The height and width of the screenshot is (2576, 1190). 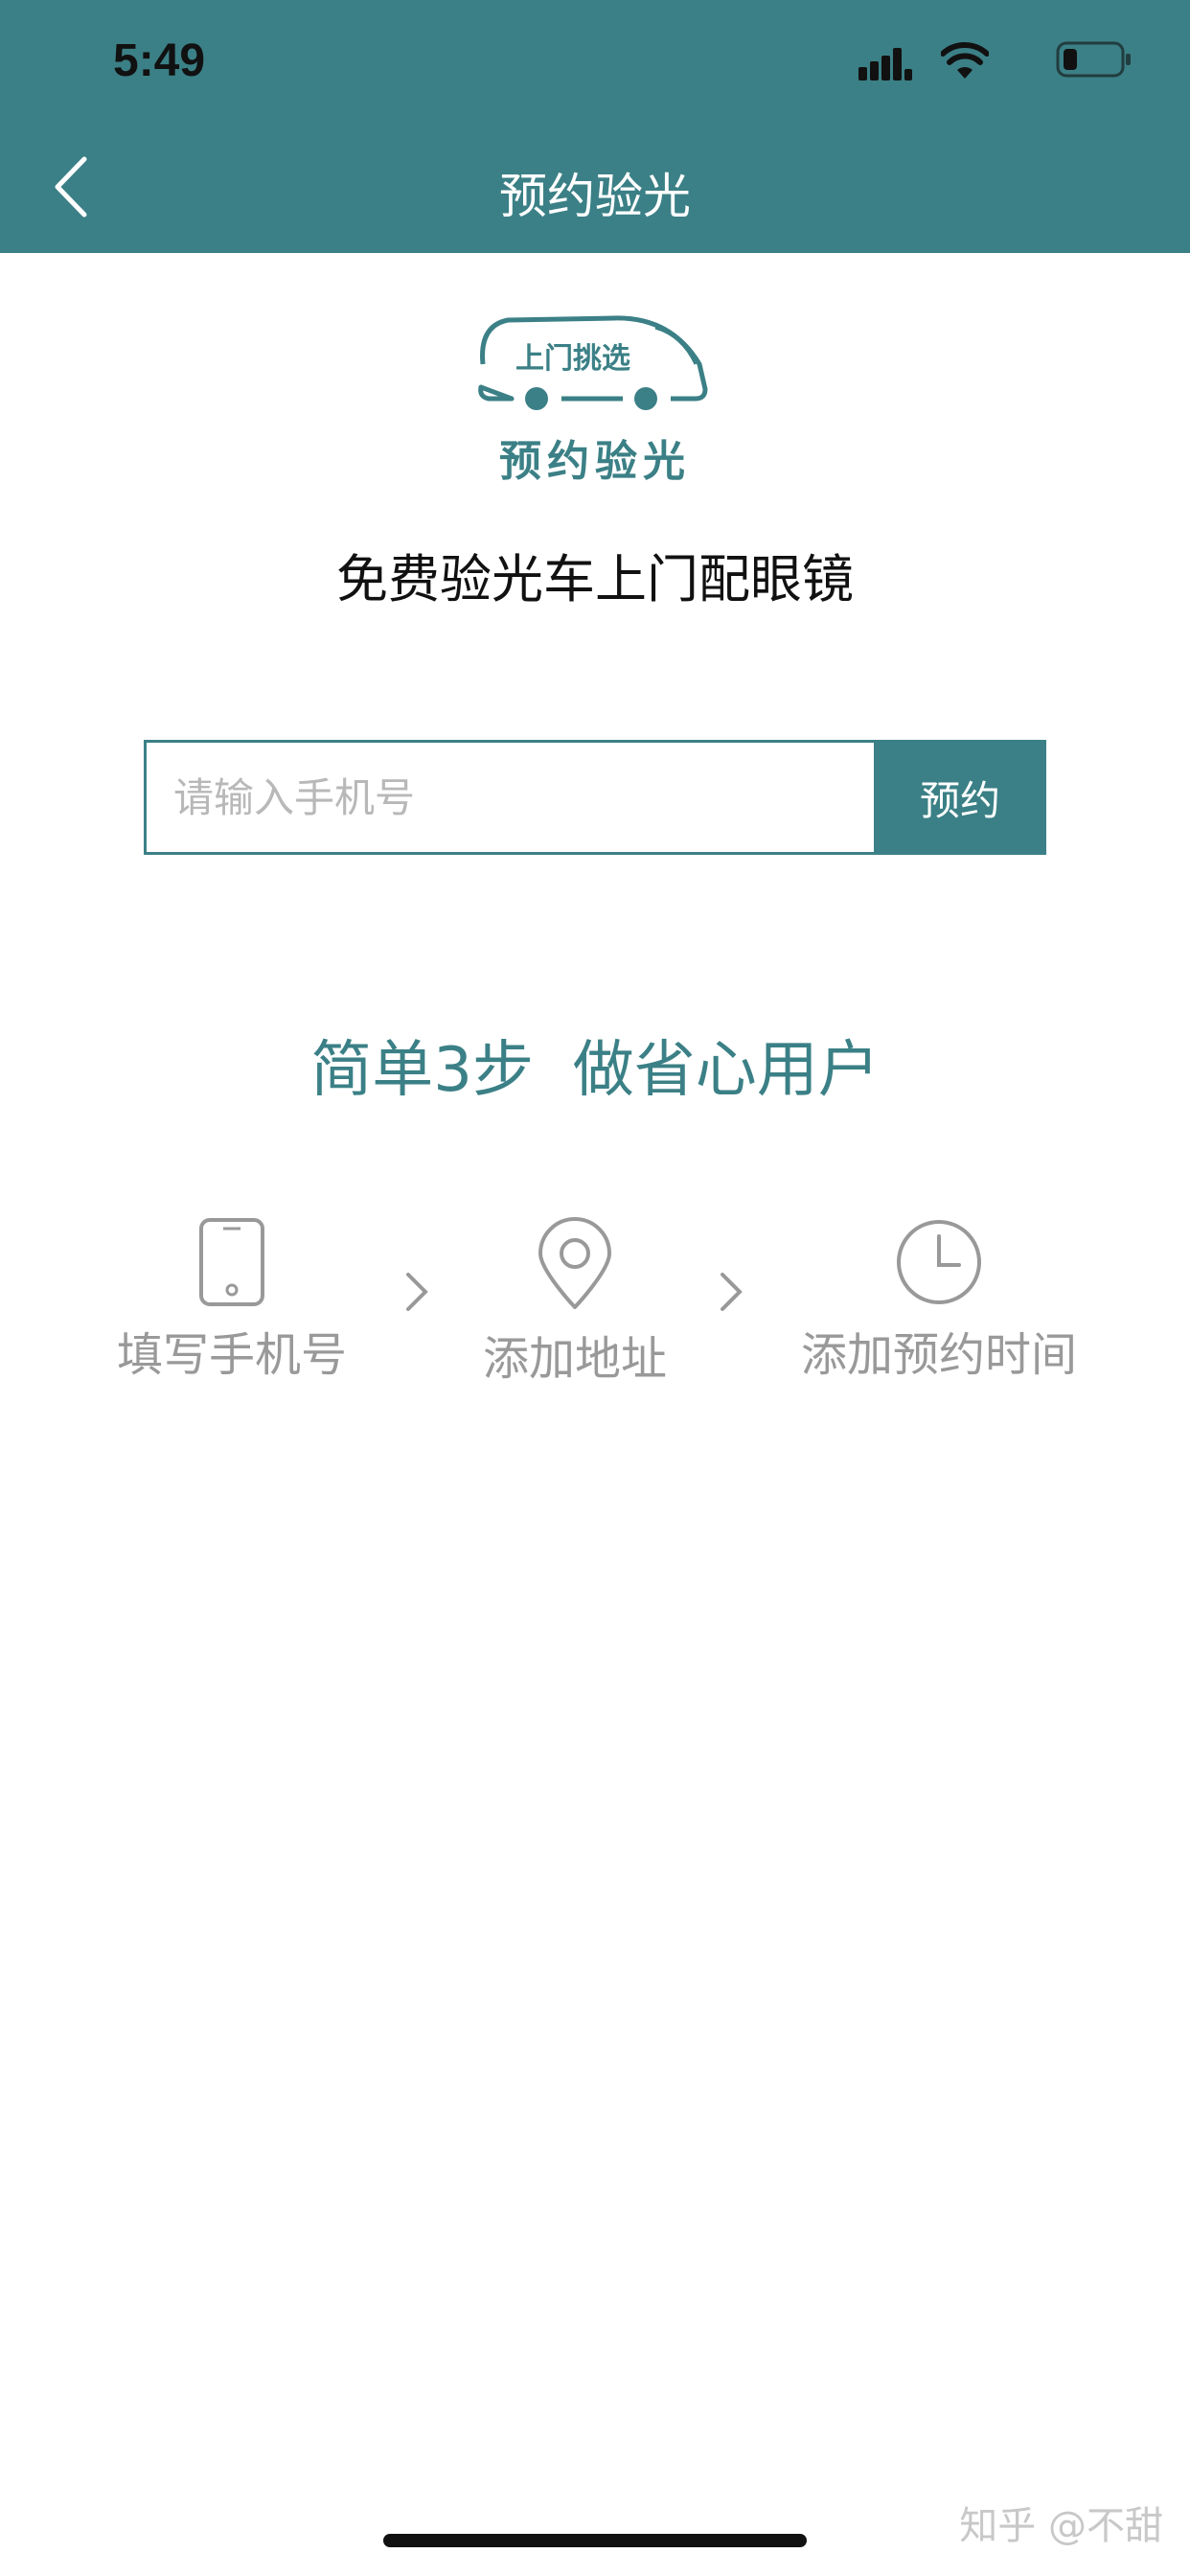 I want to click on step-label: 填写手机号, so click(x=232, y=1355).